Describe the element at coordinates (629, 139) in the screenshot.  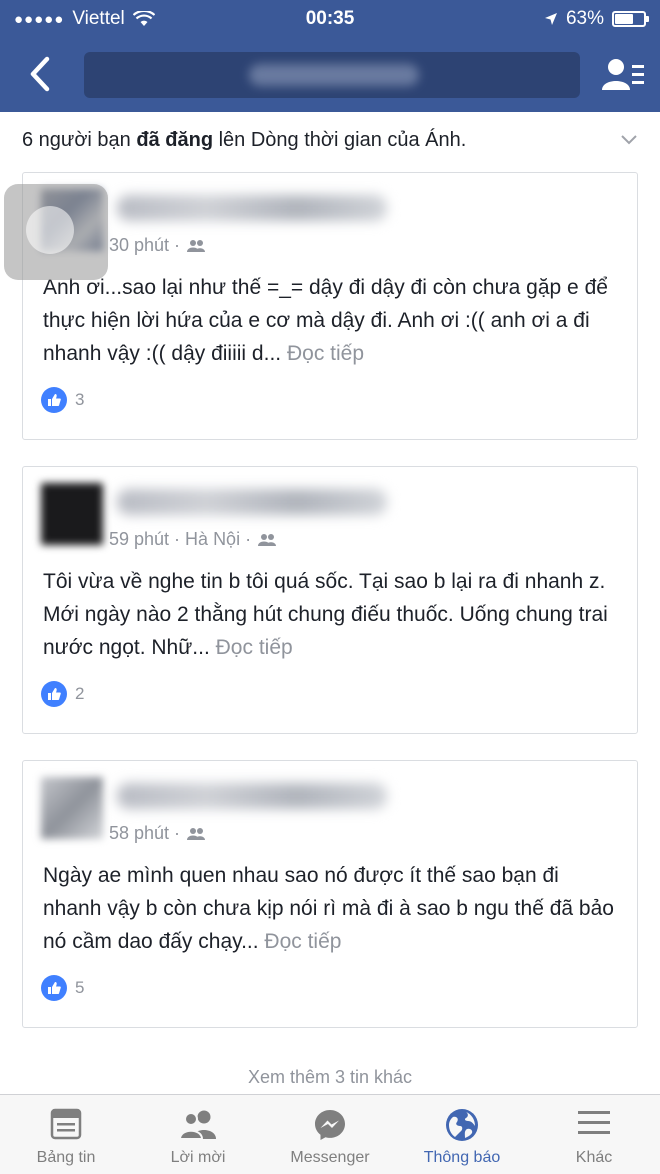
I see `chevron-down-icon` at that location.